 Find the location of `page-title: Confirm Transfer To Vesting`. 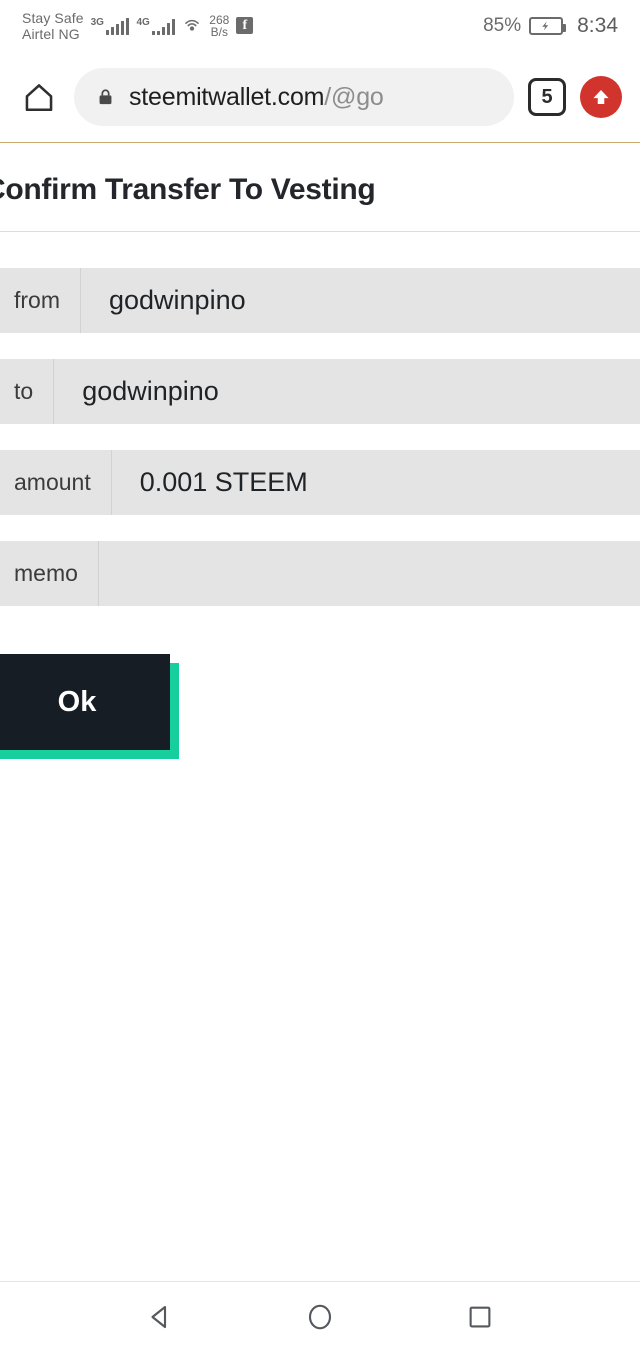

page-title: Confirm Transfer To Vesting is located at coordinates (188, 189).